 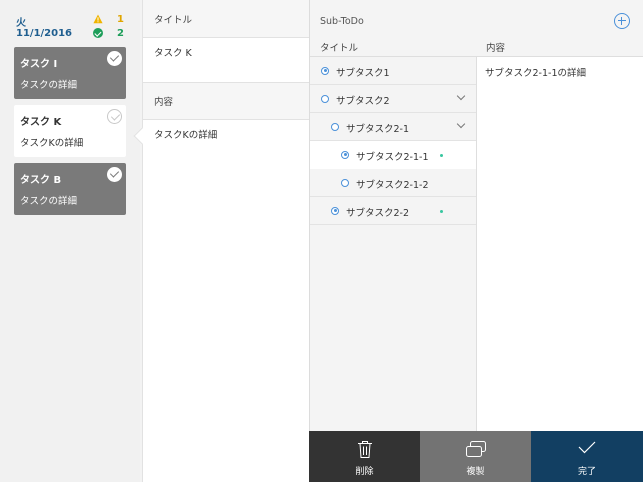 I want to click on add-icon, so click(x=622, y=21).